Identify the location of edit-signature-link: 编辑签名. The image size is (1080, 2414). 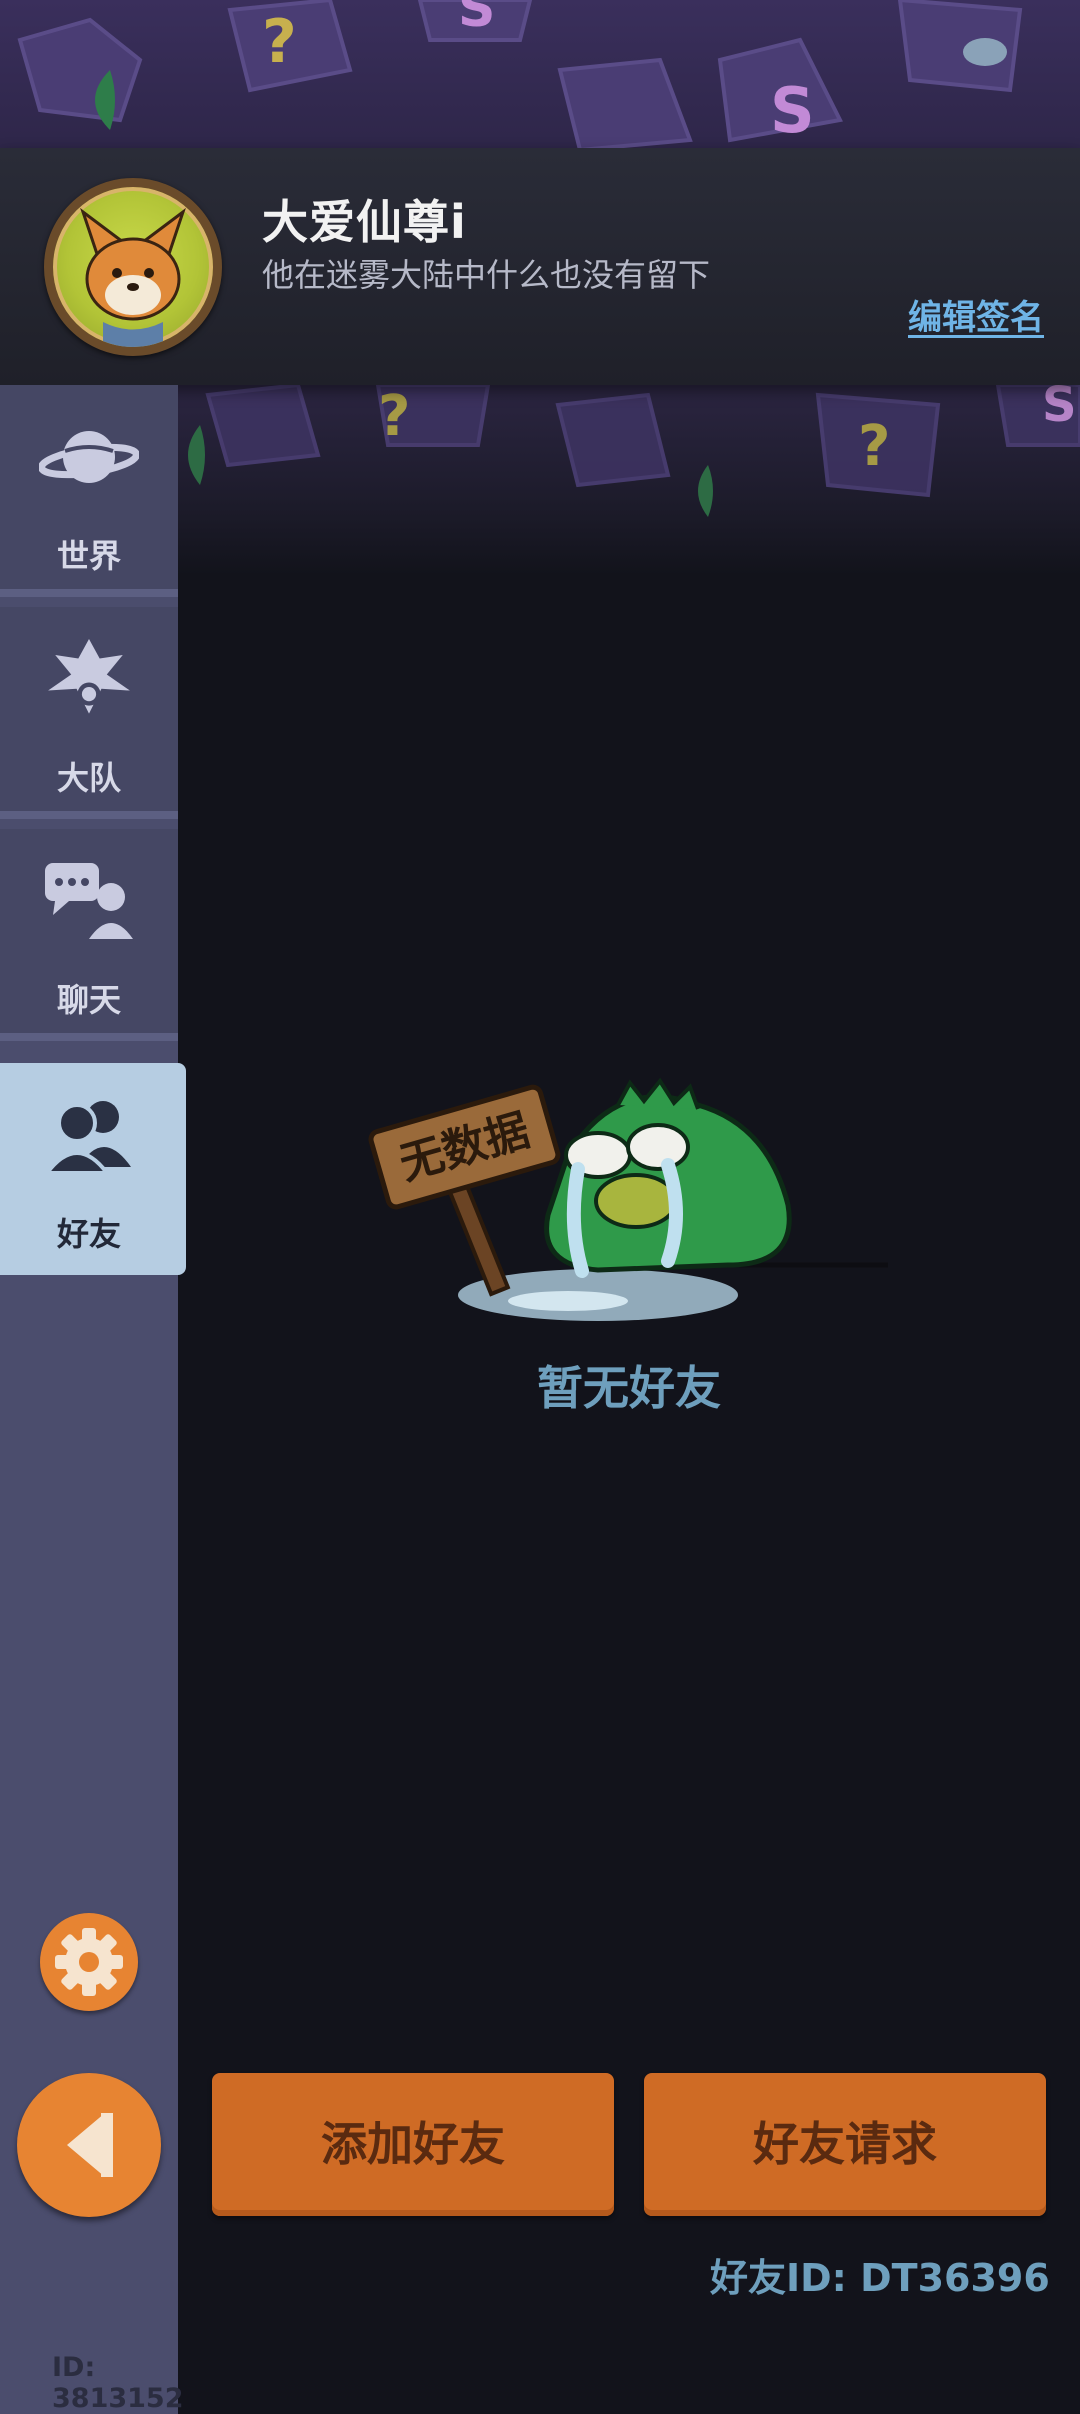
(976, 314).